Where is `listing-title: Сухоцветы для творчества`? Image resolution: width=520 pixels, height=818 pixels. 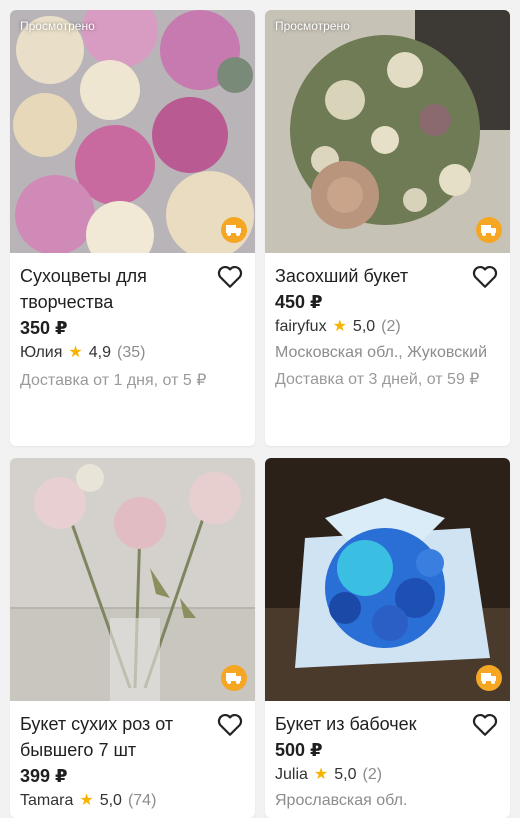 listing-title: Сухоцветы для творчества is located at coordinates (115, 289).